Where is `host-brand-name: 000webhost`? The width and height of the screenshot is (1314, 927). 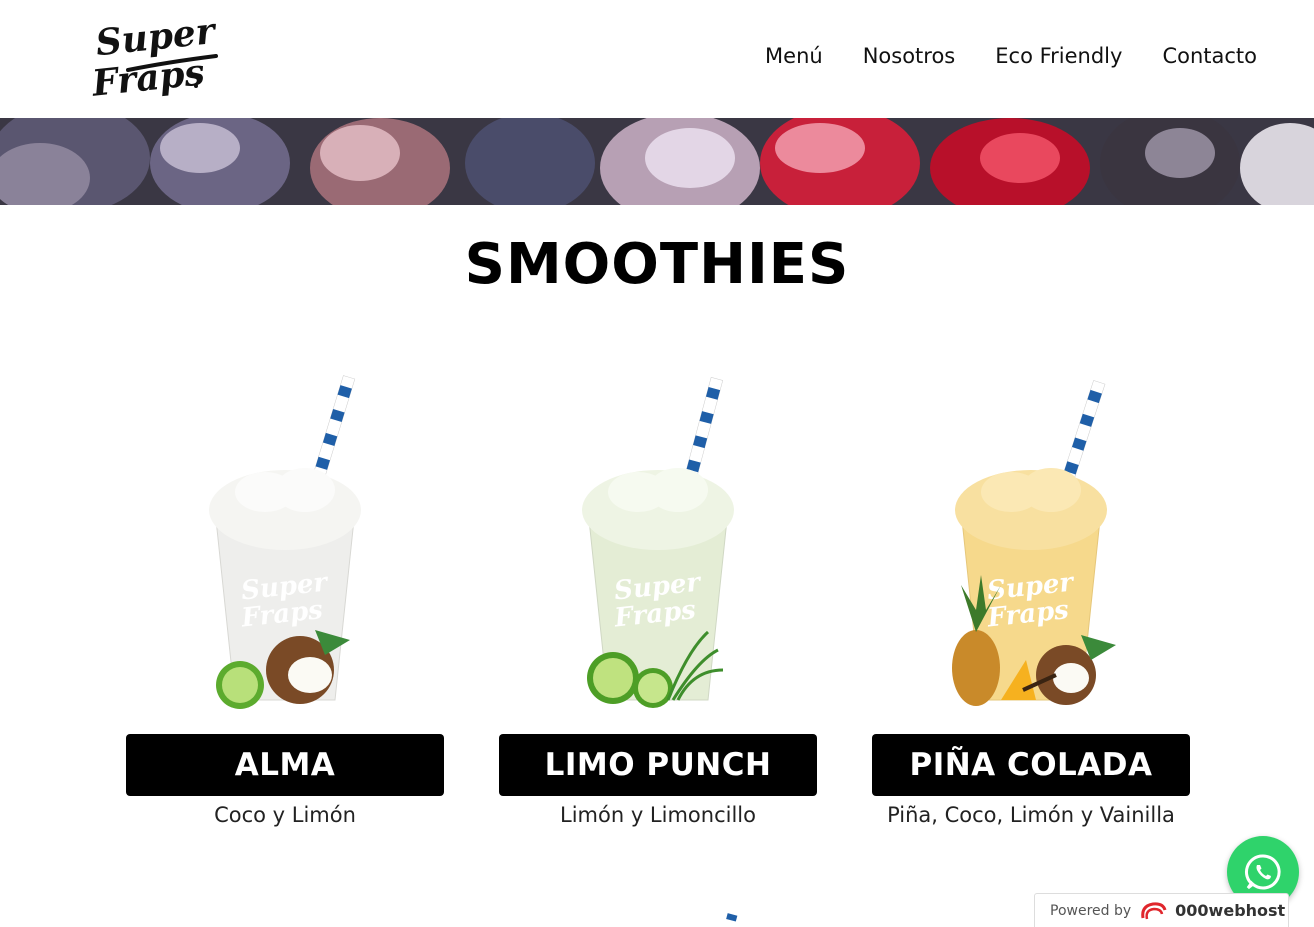 host-brand-name: 000webhost is located at coordinates (1230, 910).